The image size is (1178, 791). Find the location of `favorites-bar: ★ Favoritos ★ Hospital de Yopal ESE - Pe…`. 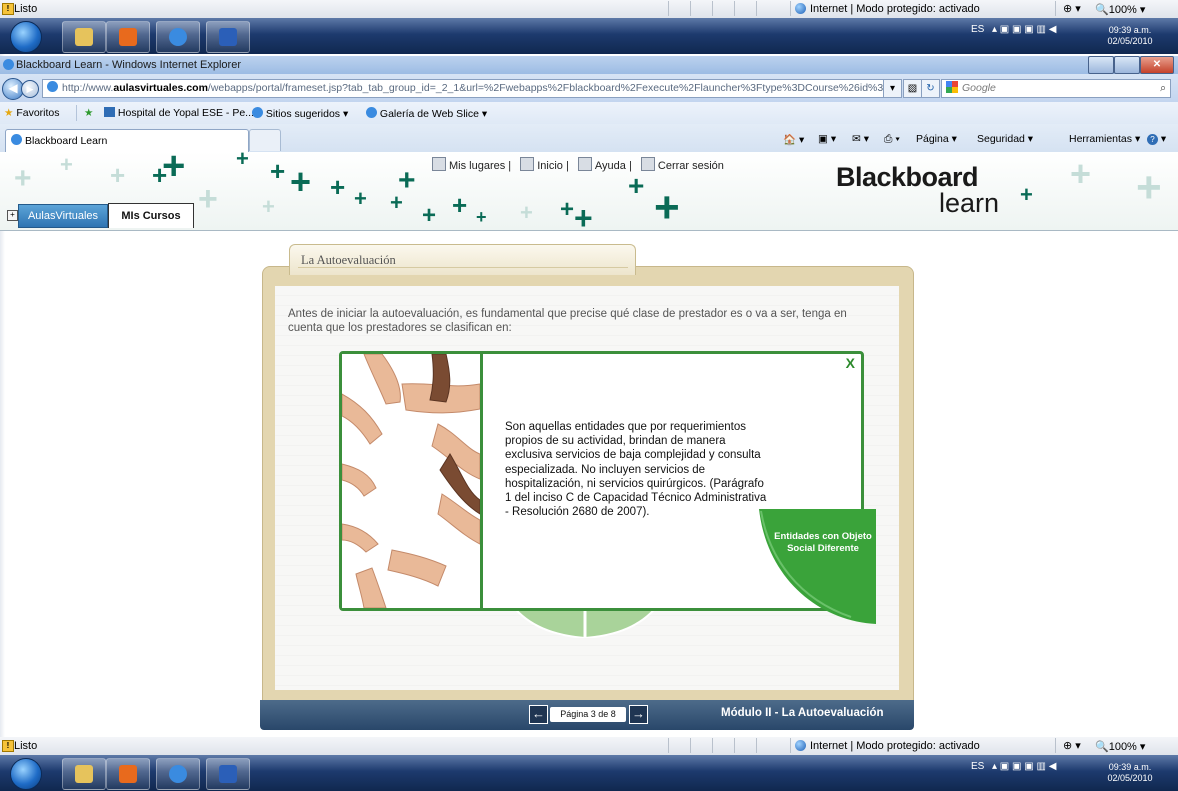

favorites-bar: ★ Favoritos ★ Hospital de Yopal ESE - Pe… is located at coordinates (589, 113).